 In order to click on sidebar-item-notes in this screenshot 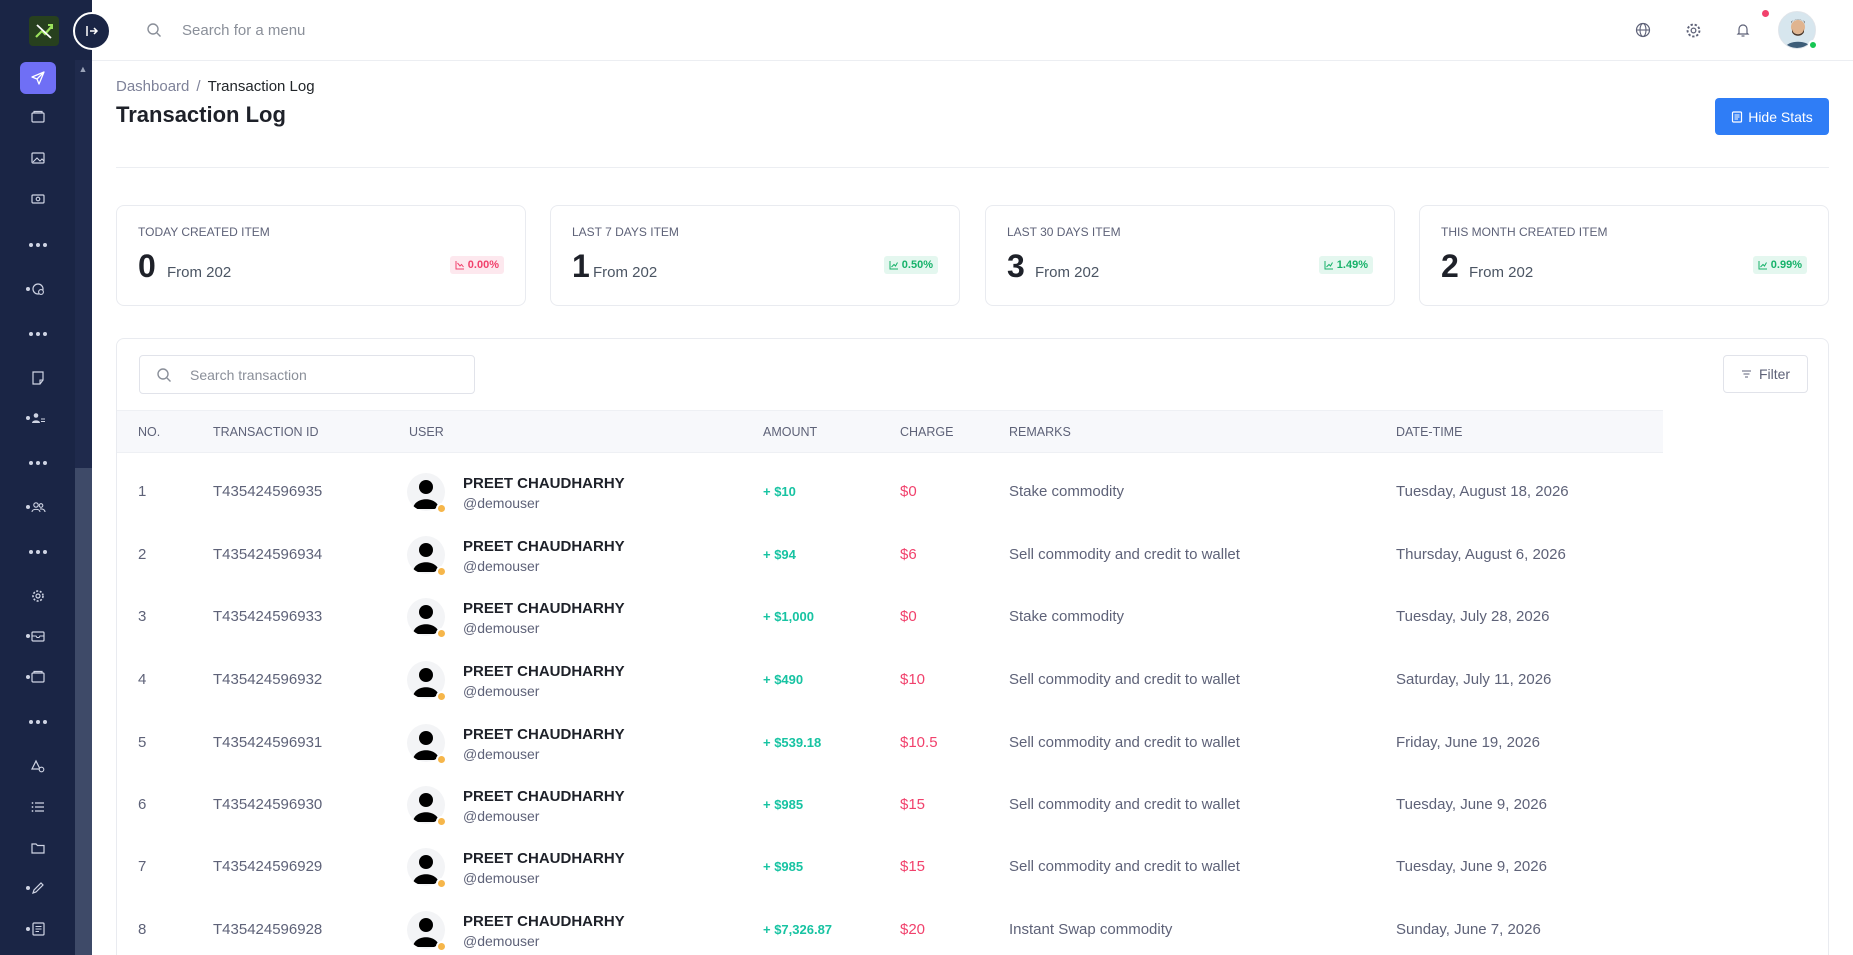, I will do `click(38, 378)`.